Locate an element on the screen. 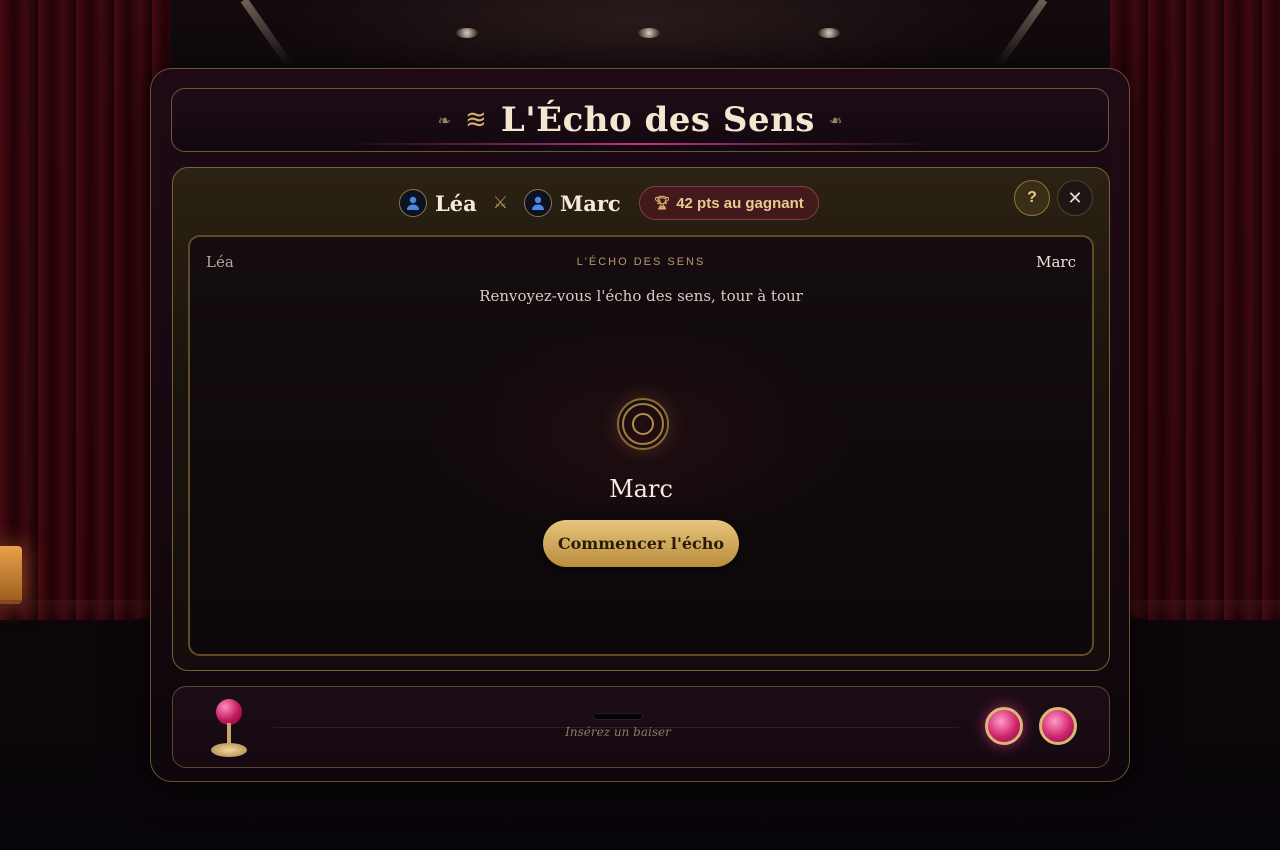 This screenshot has width=1280, height=850. crossed-swords-icon: ⚔ is located at coordinates (500, 203).